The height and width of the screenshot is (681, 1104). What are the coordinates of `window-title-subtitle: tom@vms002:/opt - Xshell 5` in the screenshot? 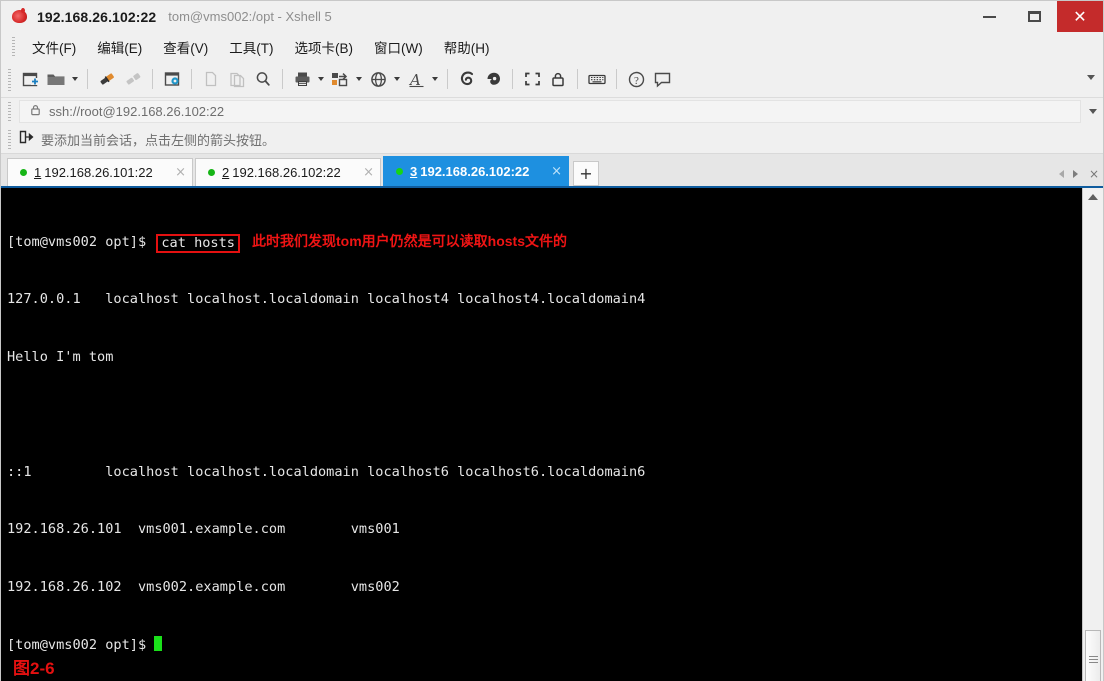 It's located at (250, 16).